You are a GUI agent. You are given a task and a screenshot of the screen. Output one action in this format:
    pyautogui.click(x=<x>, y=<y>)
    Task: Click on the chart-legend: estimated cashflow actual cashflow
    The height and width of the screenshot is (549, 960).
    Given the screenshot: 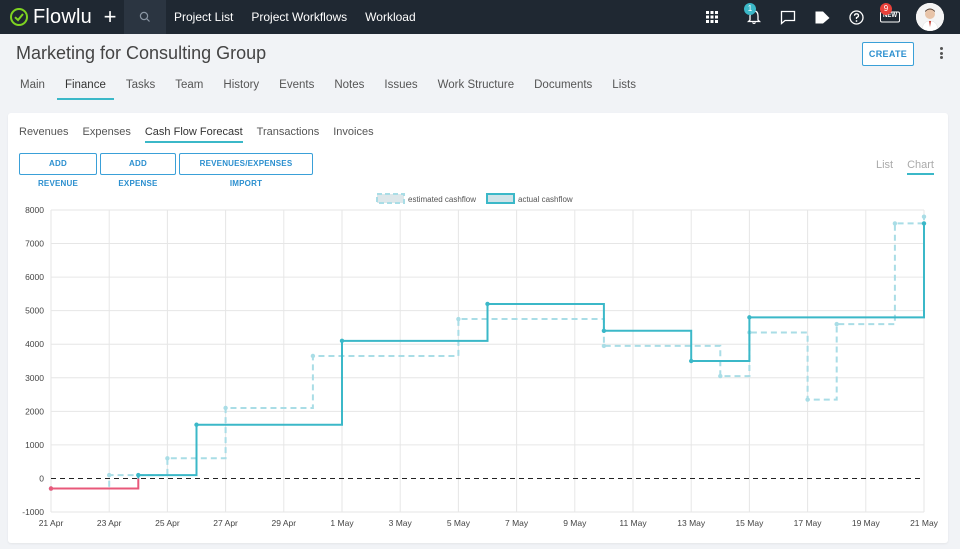 What is the action you would take?
    pyautogui.click(x=474, y=198)
    